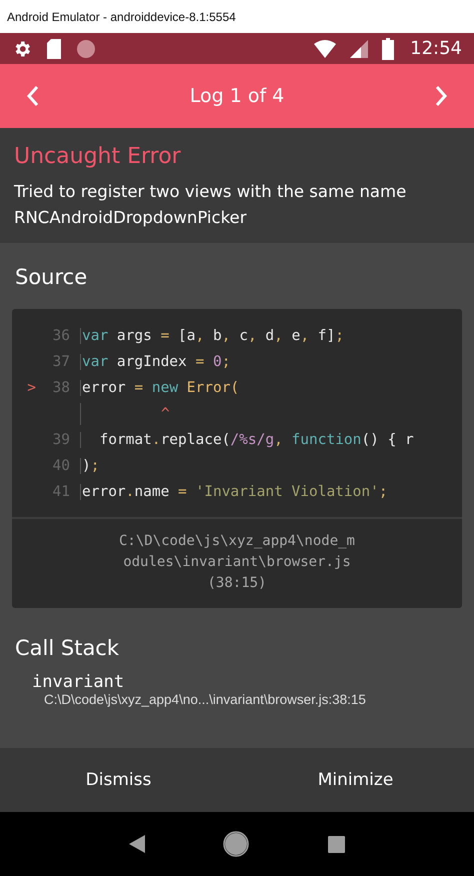 This screenshot has width=474, height=876. Describe the element at coordinates (90, 466) in the screenshot. I see `code-line: );` at that location.